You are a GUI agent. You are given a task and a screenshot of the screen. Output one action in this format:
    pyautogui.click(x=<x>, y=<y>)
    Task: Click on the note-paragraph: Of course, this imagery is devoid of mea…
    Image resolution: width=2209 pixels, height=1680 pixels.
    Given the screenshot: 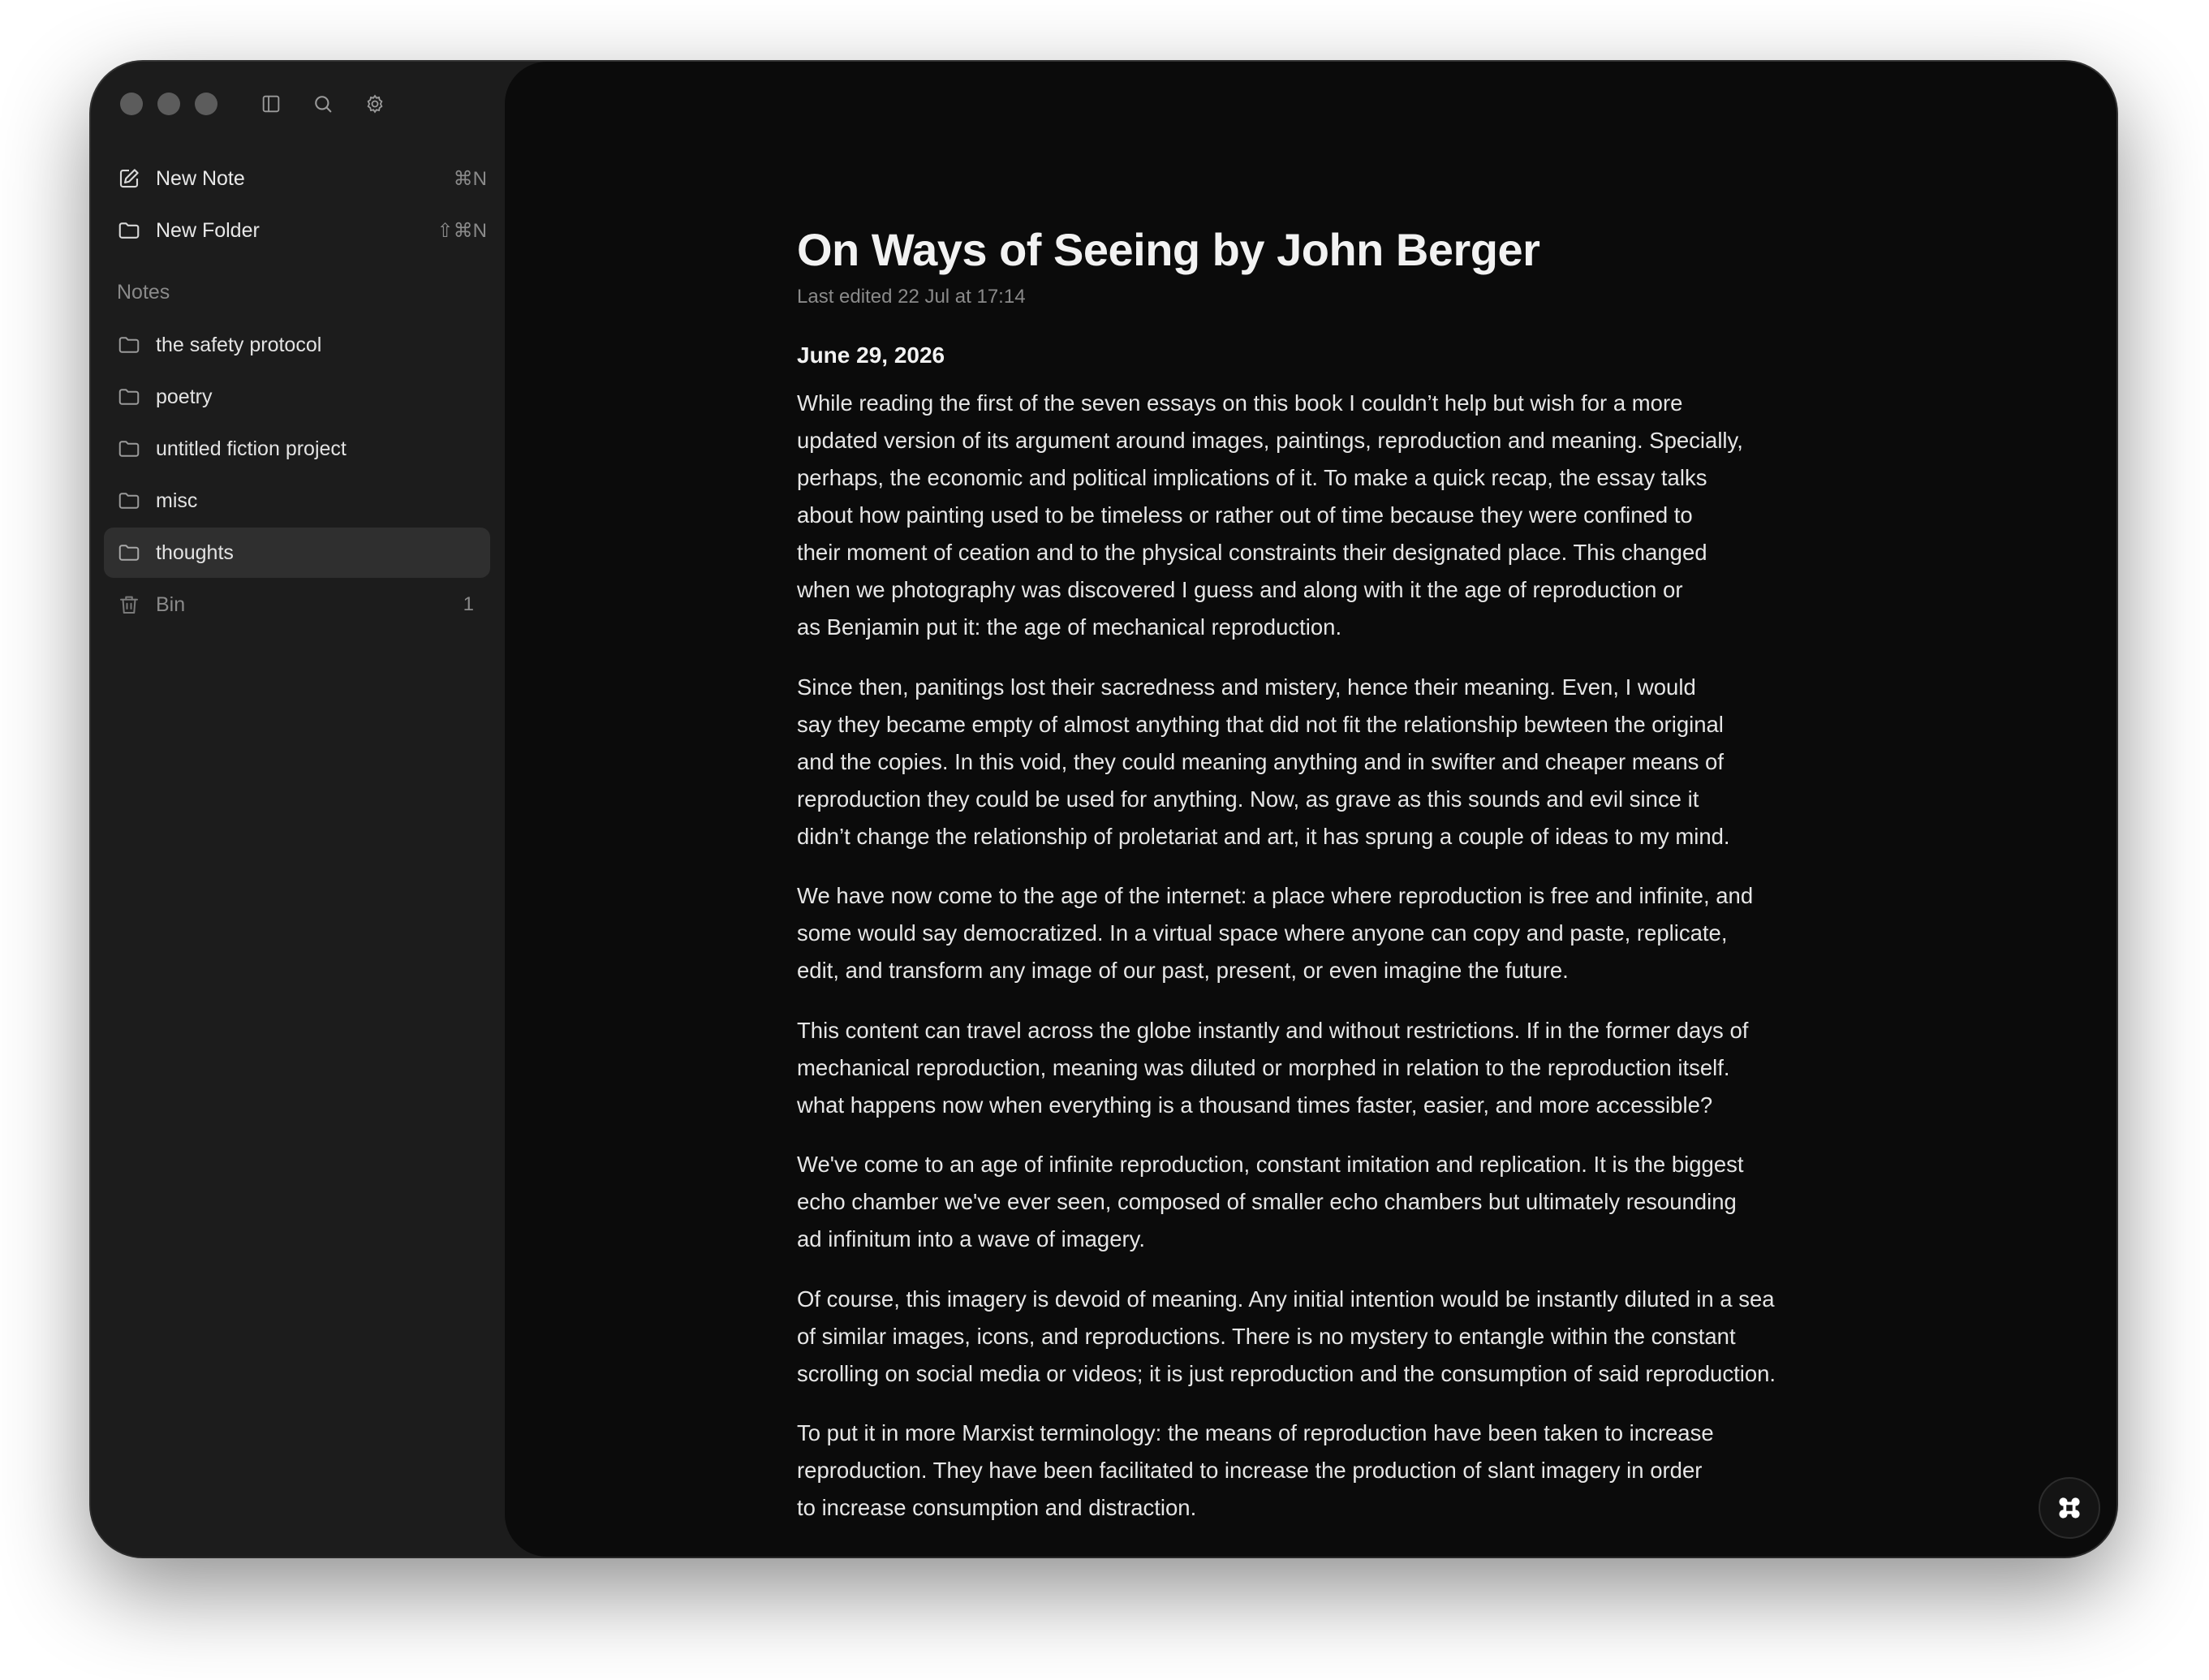 What is the action you would take?
    pyautogui.click(x=1340, y=1337)
    